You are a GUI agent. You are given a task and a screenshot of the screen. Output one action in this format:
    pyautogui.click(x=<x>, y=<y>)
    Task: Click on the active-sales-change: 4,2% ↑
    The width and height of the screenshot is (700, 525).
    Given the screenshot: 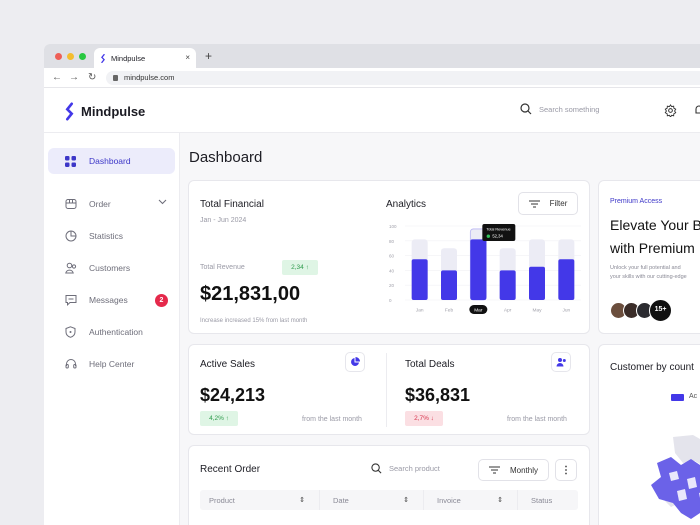 What is the action you would take?
    pyautogui.click(x=219, y=418)
    